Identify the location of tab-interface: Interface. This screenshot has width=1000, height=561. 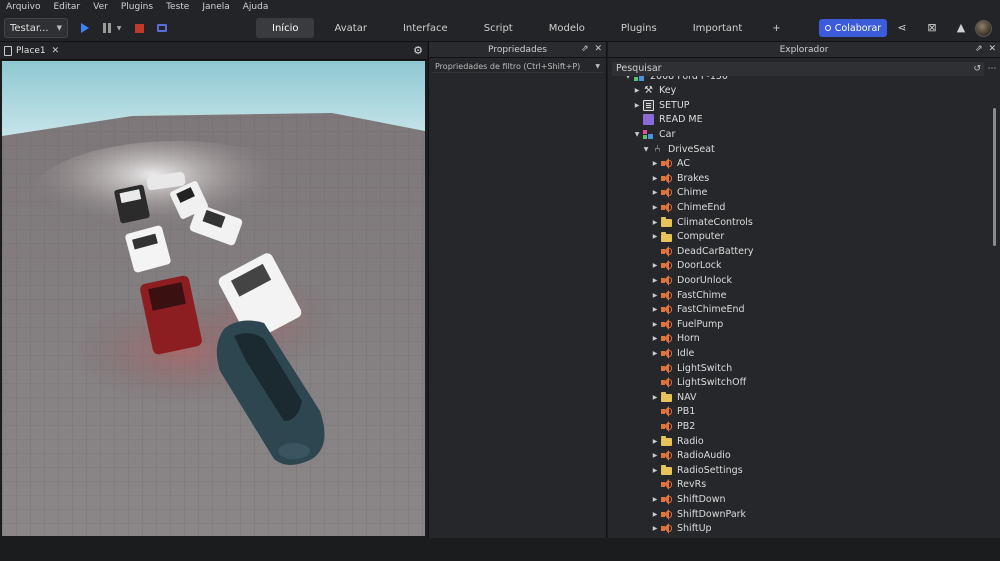
(425, 28).